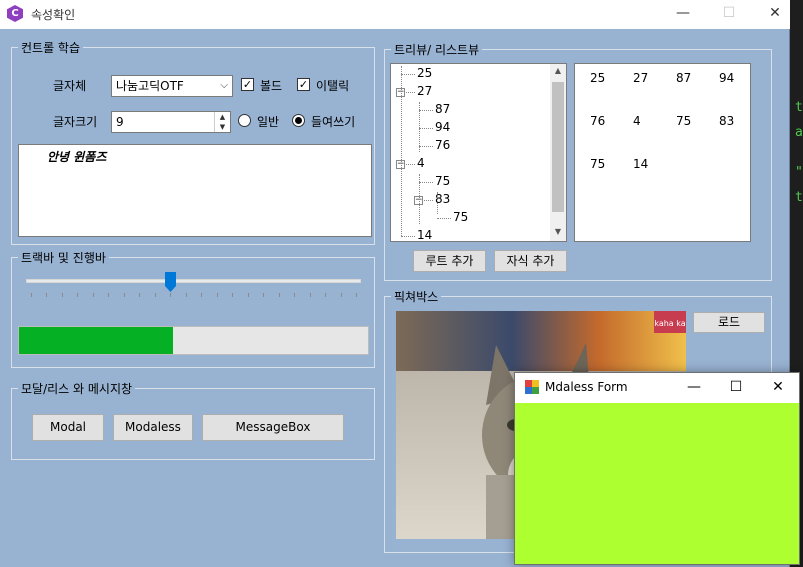  Describe the element at coordinates (597, 121) in the screenshot. I see `list-item: 76` at that location.